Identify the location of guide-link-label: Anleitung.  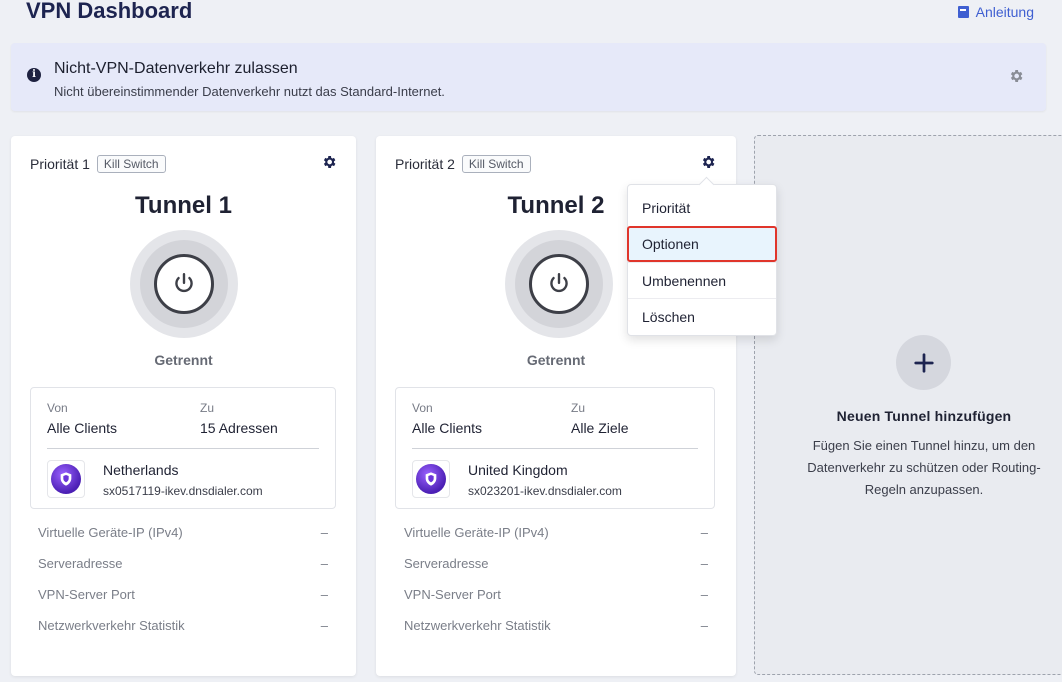
(1004, 12).